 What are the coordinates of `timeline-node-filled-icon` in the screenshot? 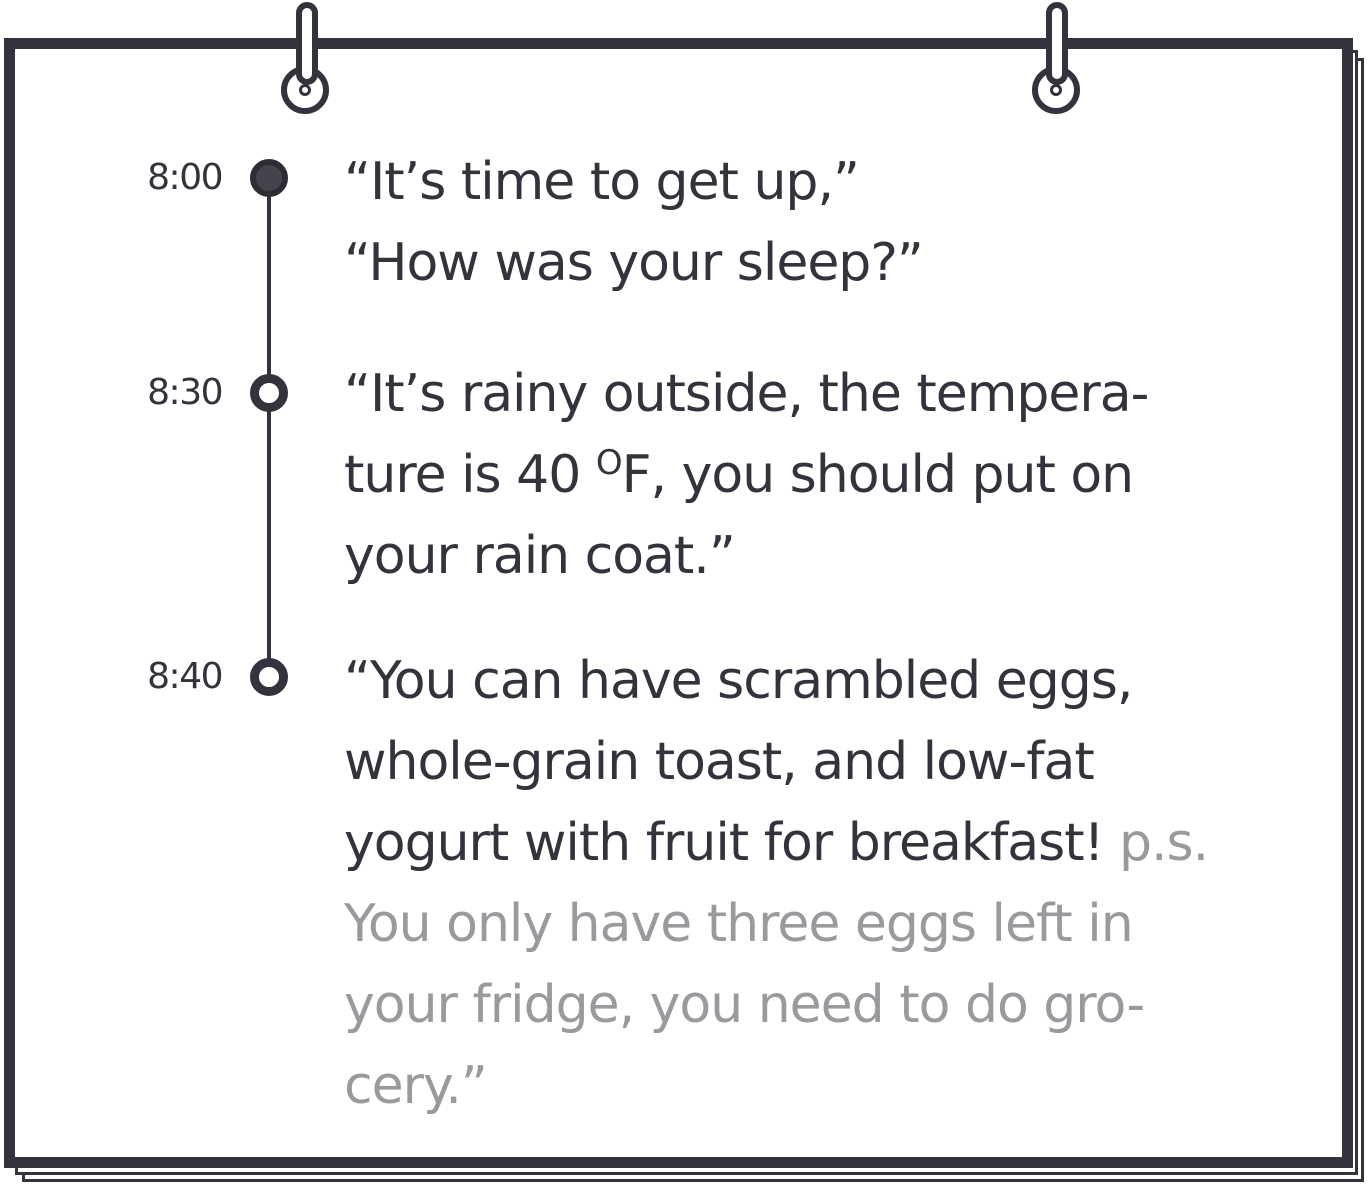 It's located at (269, 178).